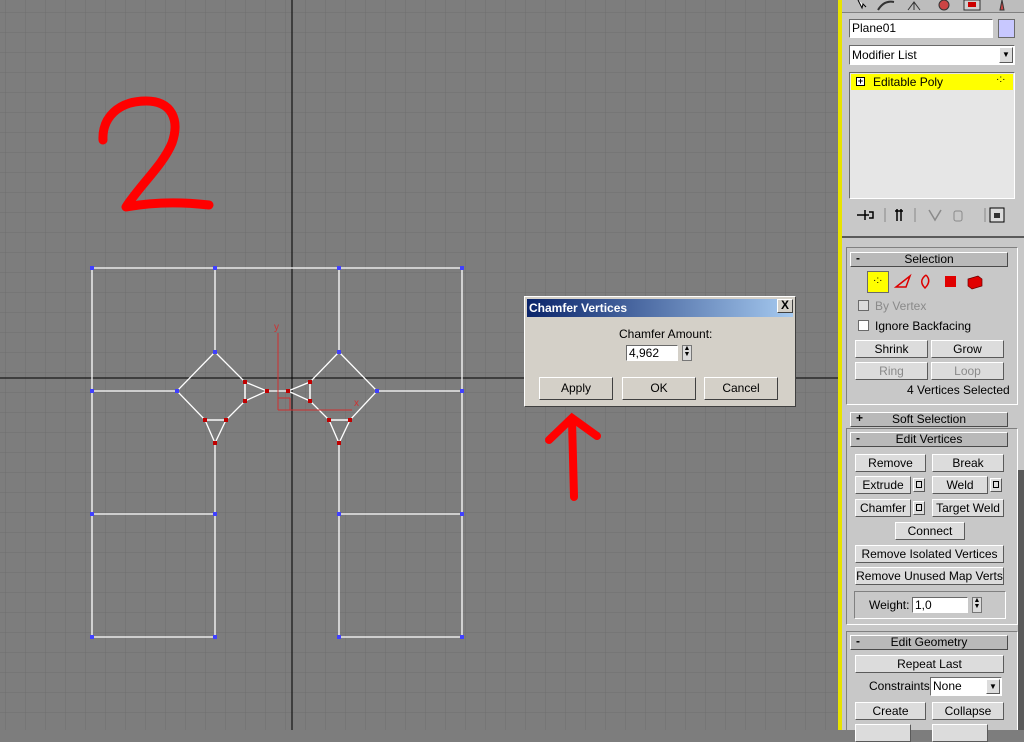 This screenshot has height=742, width=1024. What do you see at coordinates (930, 531) in the screenshot?
I see `connect-button: Connect` at bounding box center [930, 531].